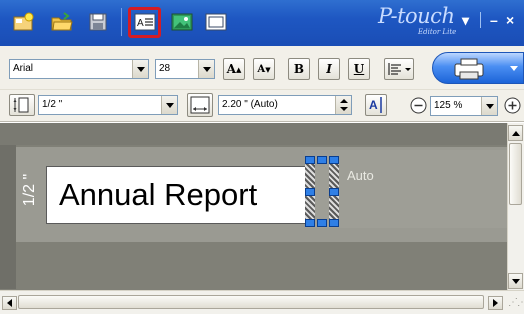  I want to click on align-button, so click(399, 69).